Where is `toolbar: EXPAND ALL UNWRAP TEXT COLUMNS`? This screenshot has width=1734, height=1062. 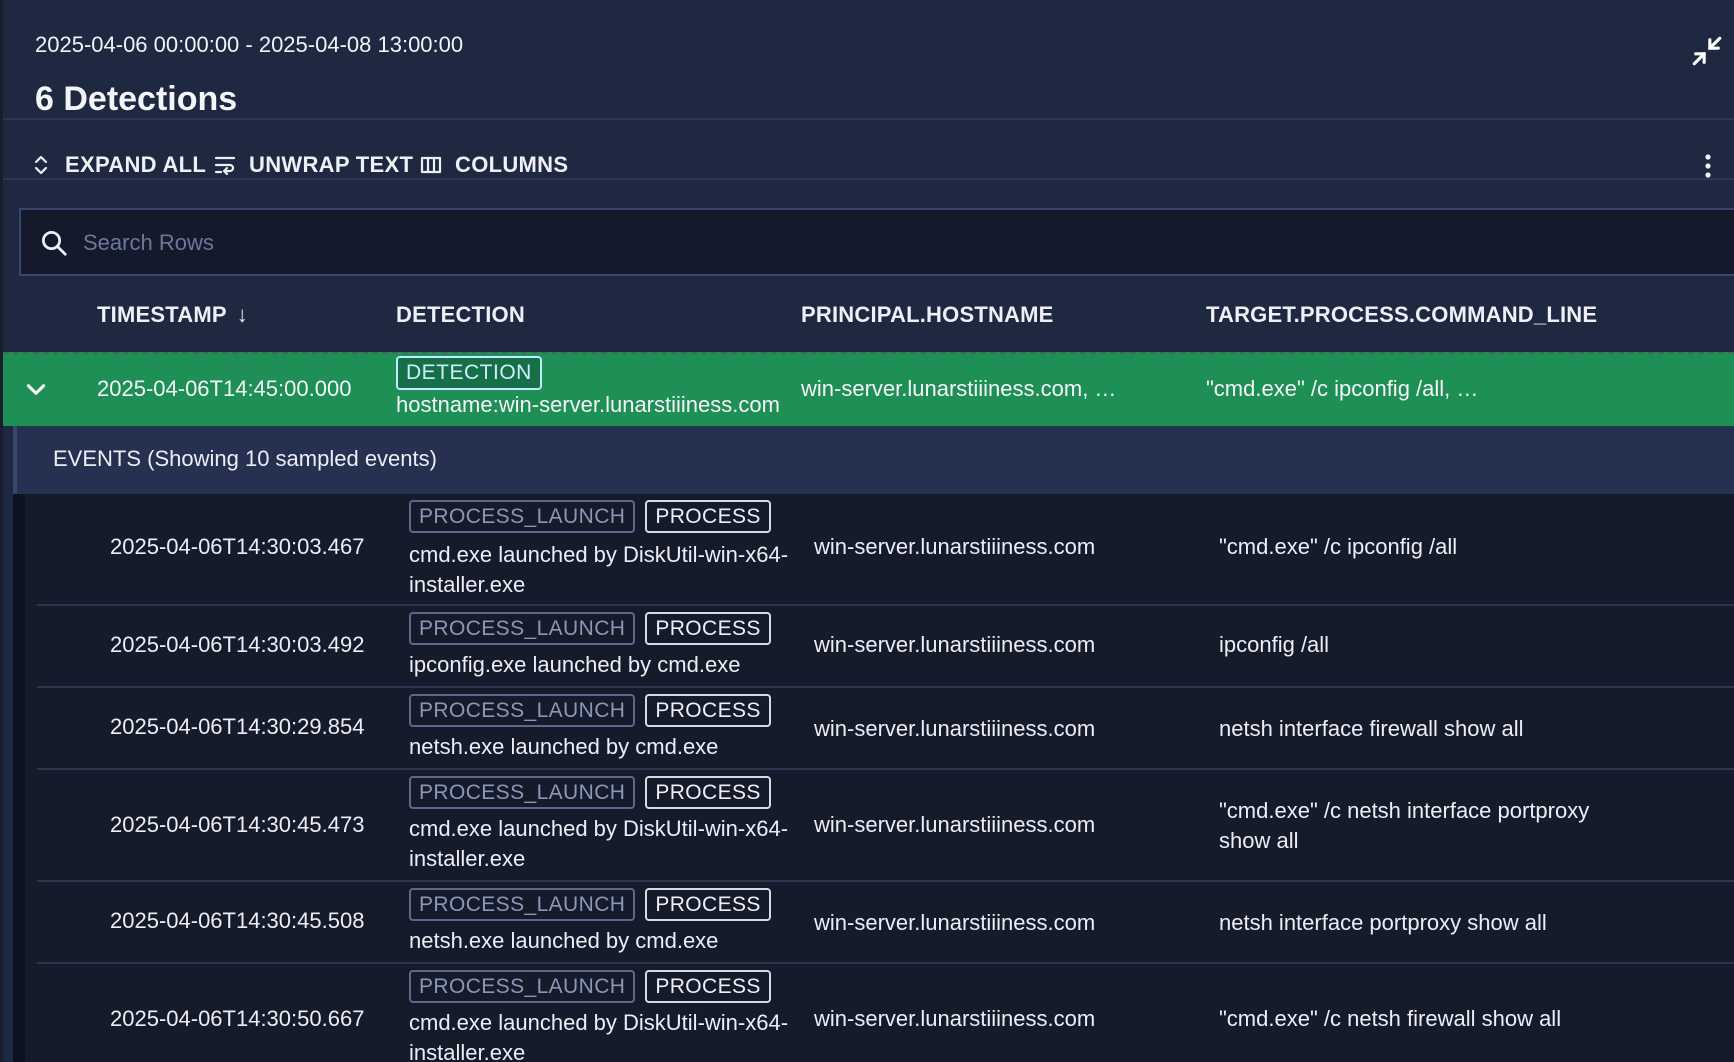 toolbar: EXPAND ALL UNWRAP TEXT COLUMNS is located at coordinates (868, 165).